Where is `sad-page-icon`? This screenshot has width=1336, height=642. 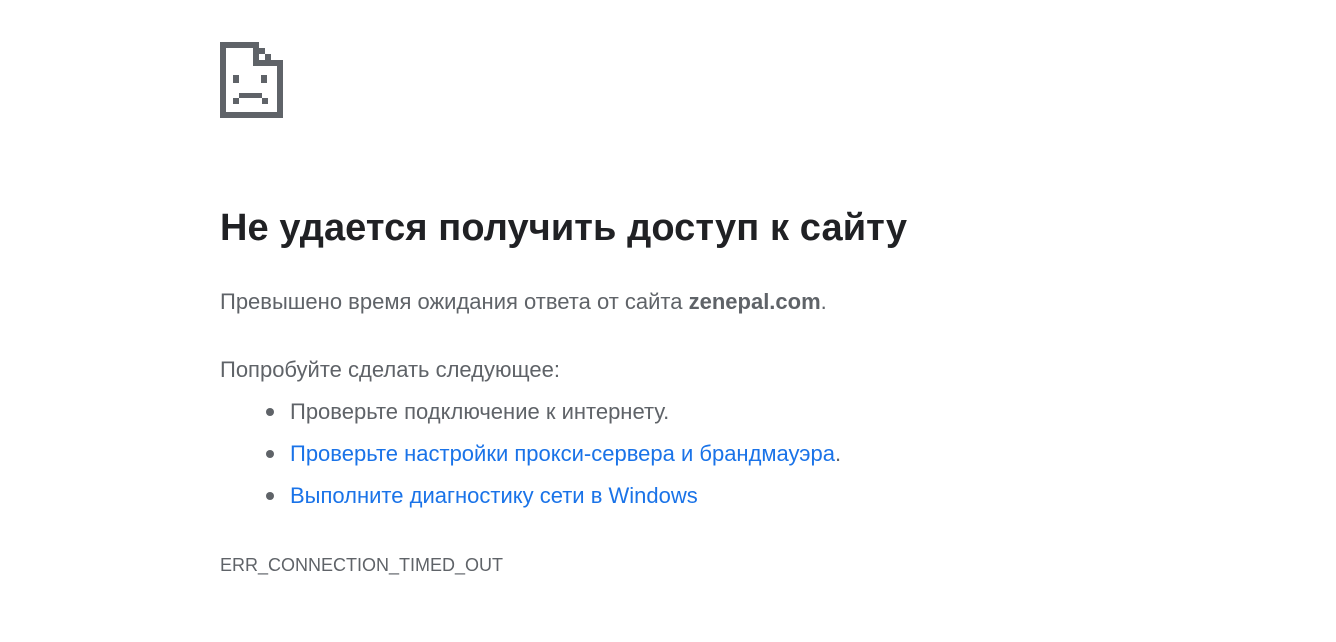
sad-page-icon is located at coordinates (251, 80).